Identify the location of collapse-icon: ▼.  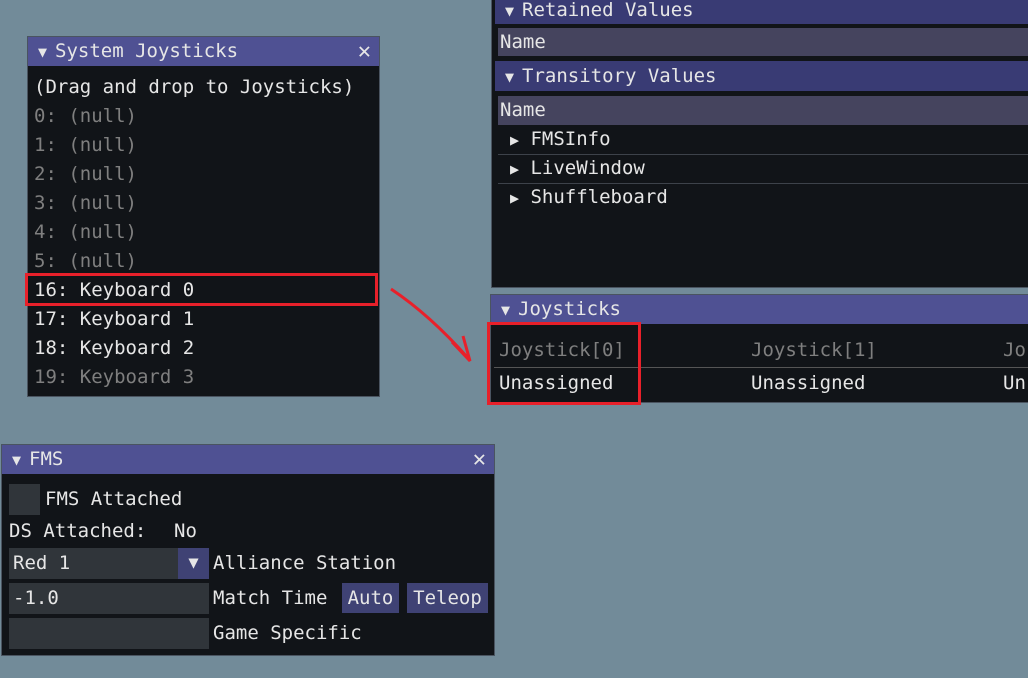
(16, 460).